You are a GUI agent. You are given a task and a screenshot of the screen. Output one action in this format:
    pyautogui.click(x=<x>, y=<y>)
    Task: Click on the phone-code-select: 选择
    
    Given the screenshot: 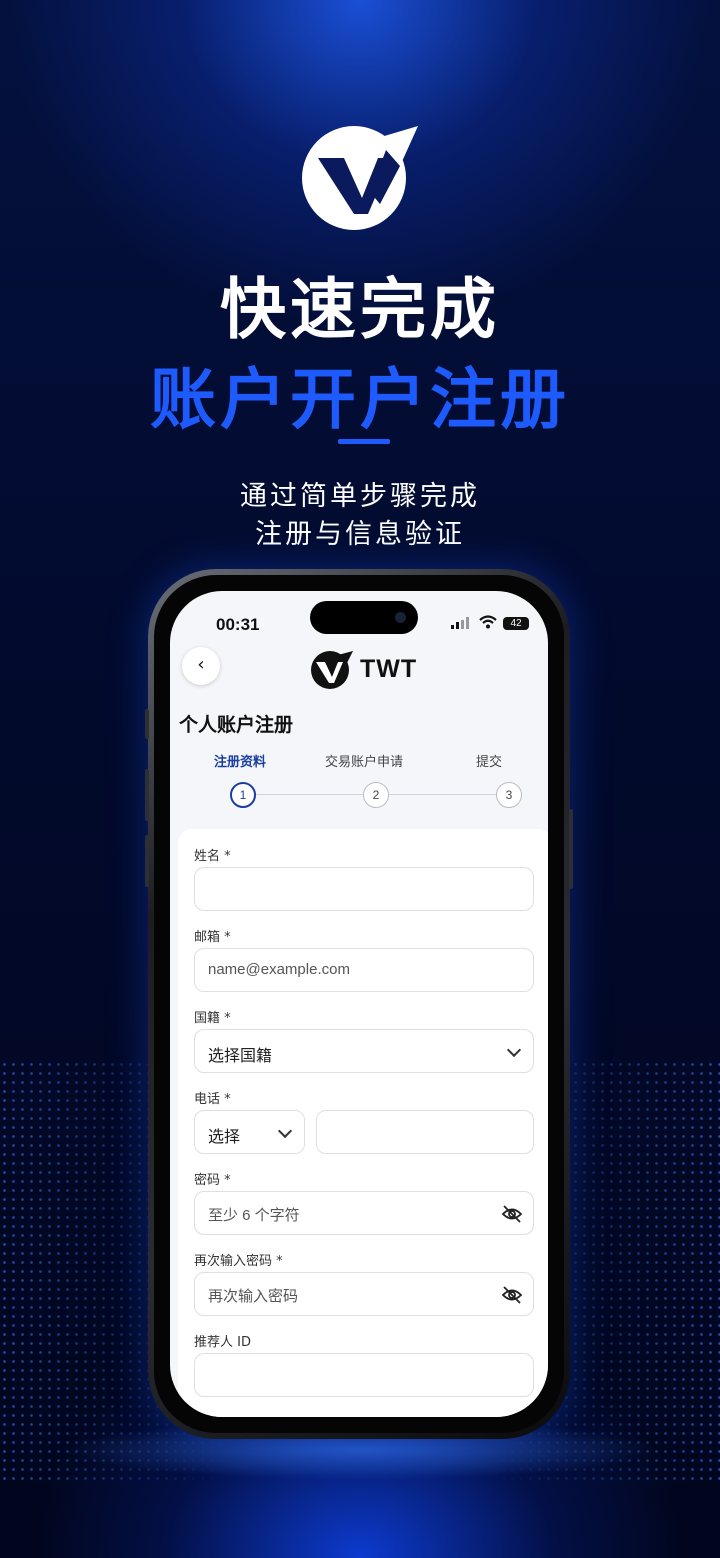 What is the action you would take?
    pyautogui.click(x=249, y=1132)
    